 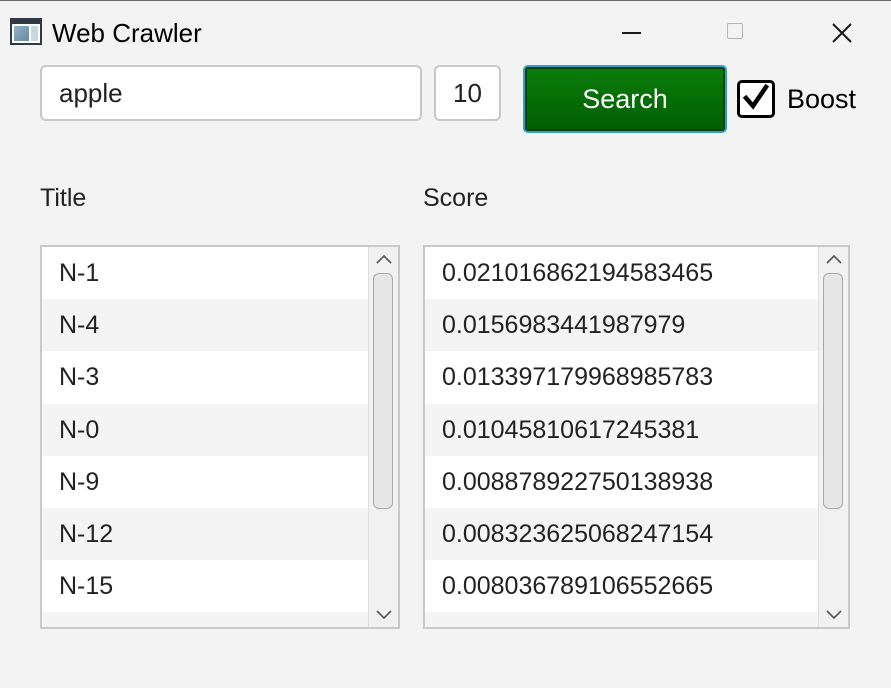 What do you see at coordinates (26, 31) in the screenshot?
I see `app-window-icon` at bounding box center [26, 31].